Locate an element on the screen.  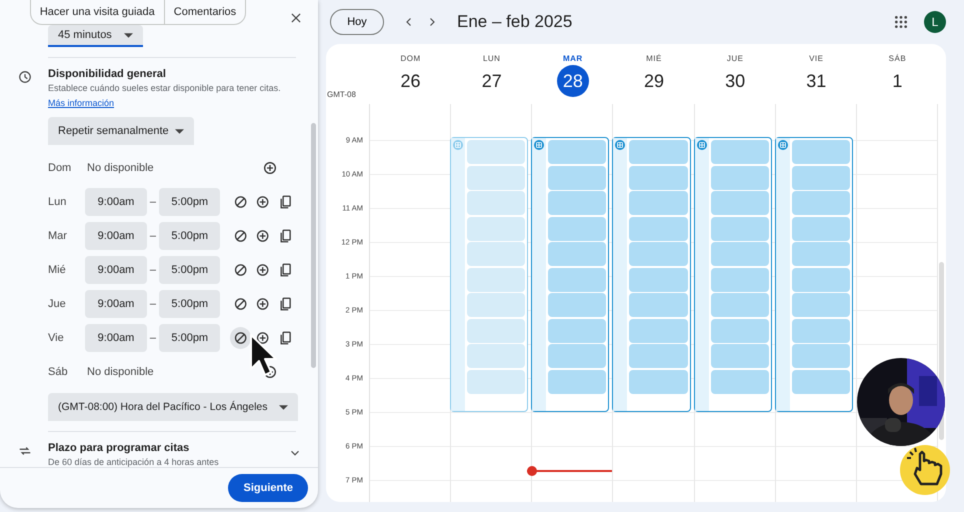
day-date: 30 is located at coordinates (735, 81).